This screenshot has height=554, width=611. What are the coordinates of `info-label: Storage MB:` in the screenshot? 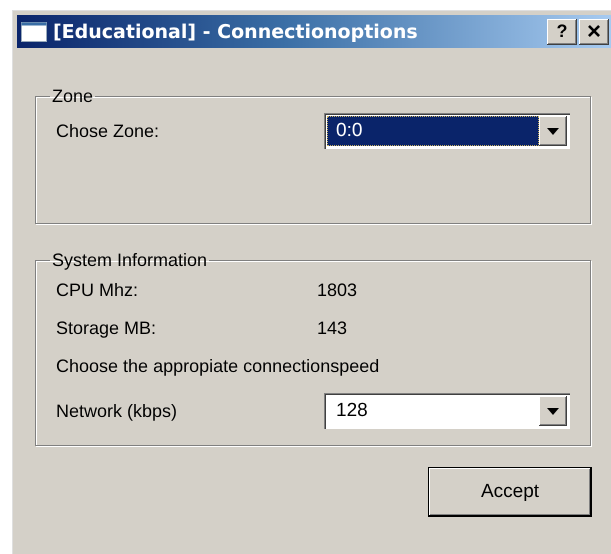 It's located at (107, 328).